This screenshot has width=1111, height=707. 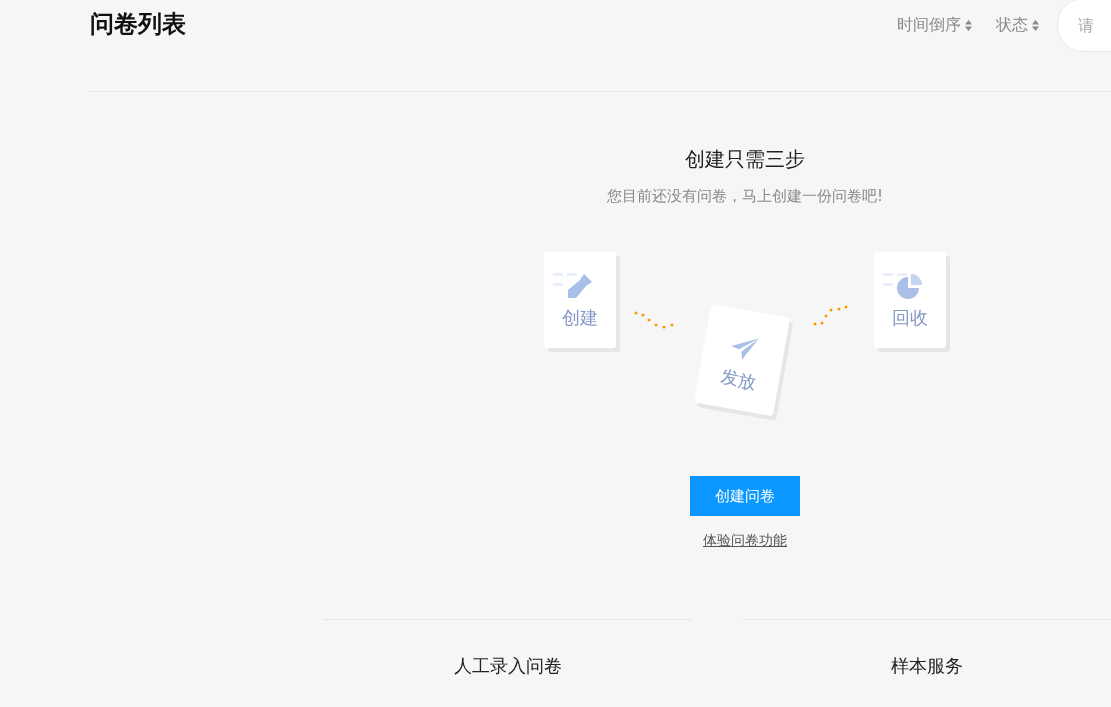 What do you see at coordinates (926, 666) in the screenshot?
I see `section-title: 样本服务` at bounding box center [926, 666].